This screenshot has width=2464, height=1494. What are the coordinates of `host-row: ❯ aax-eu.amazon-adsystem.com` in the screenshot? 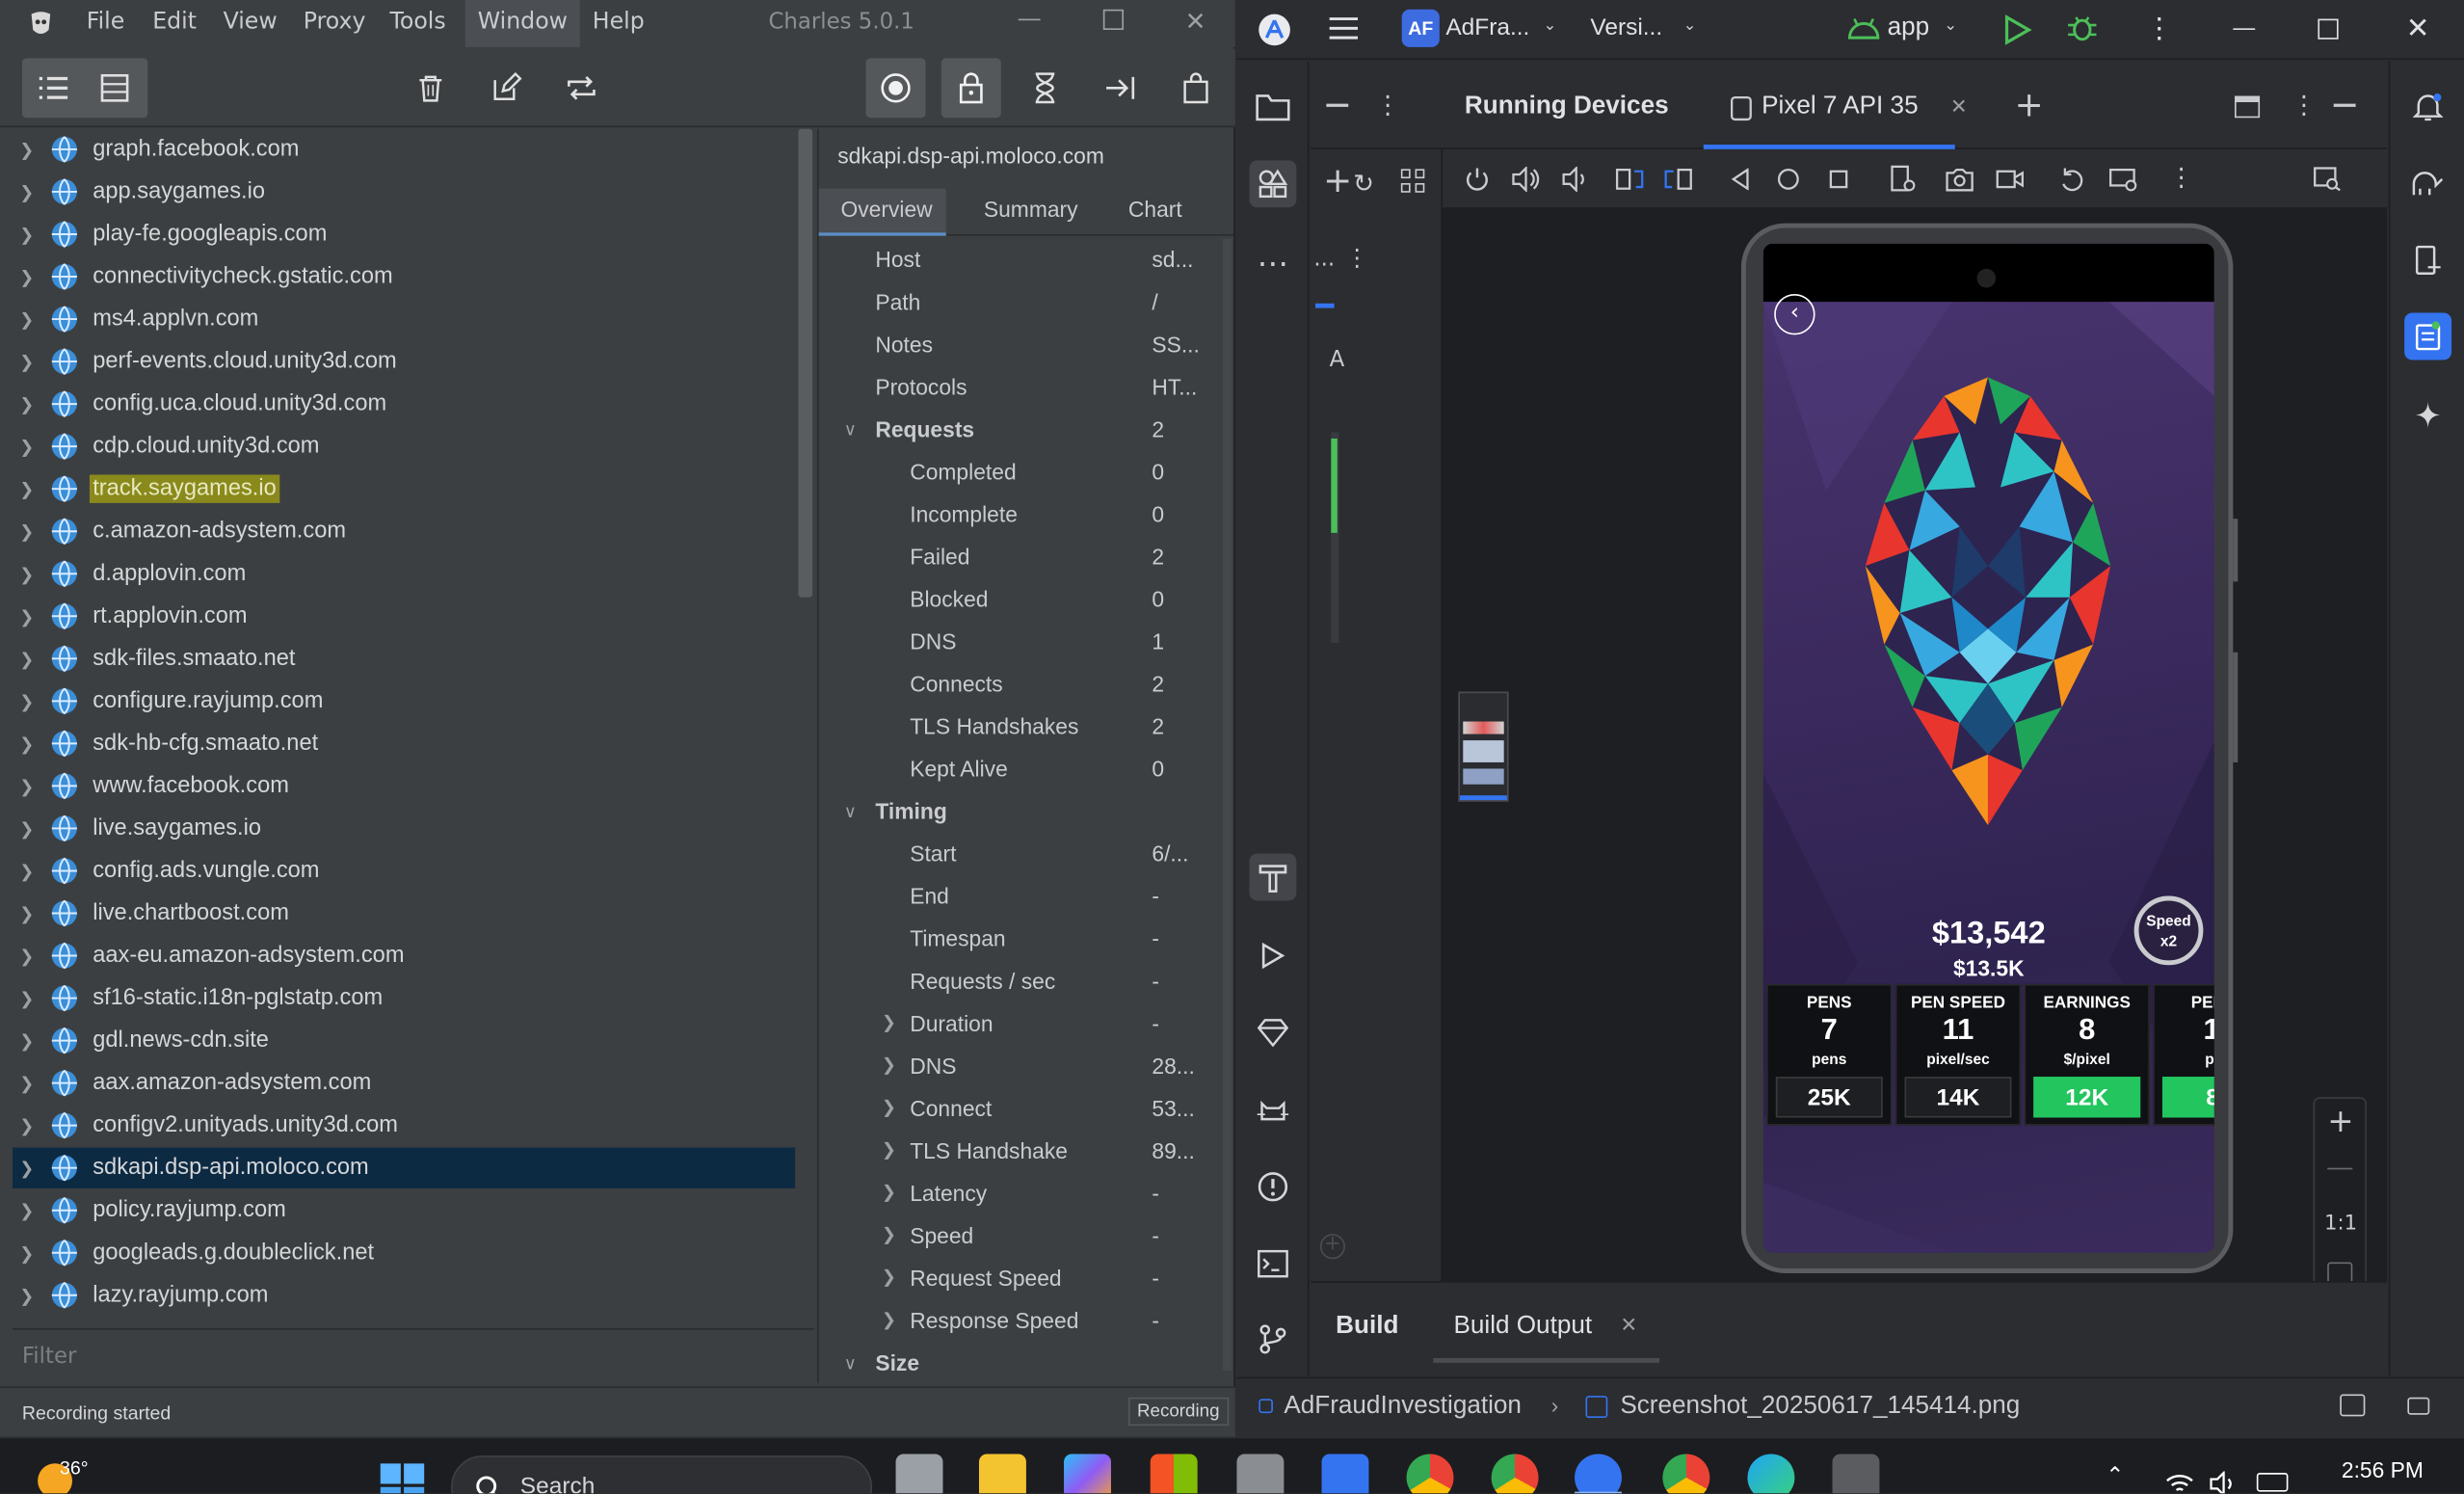 It's located at (404, 955).